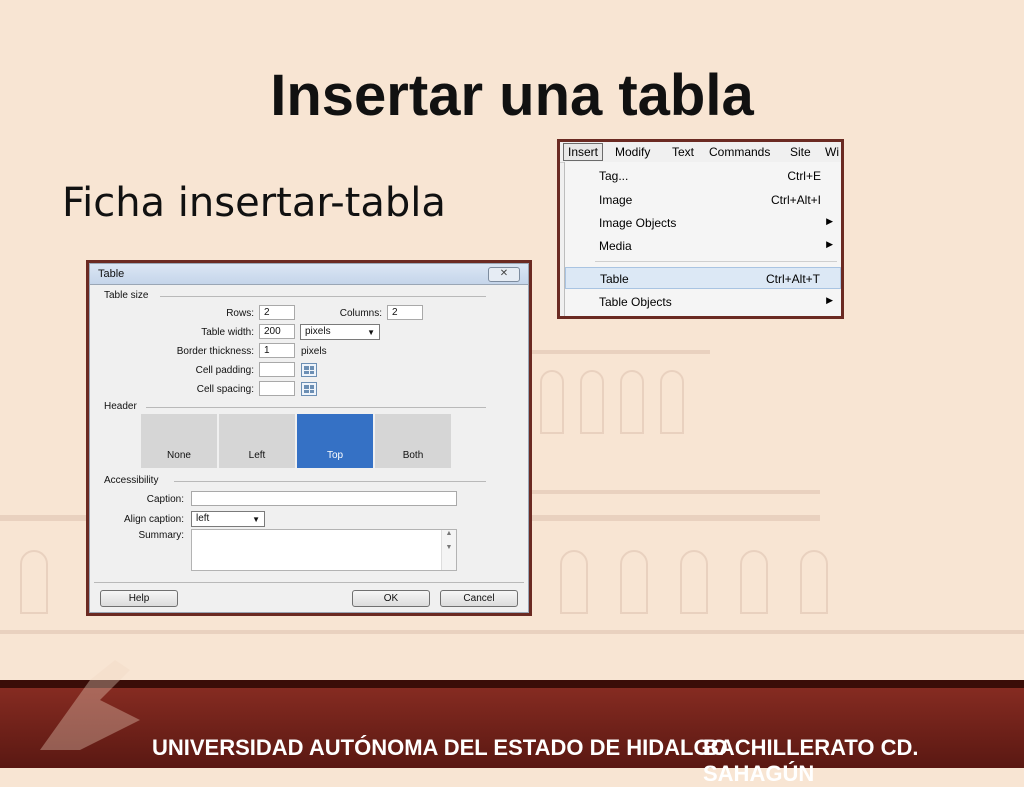 The height and width of the screenshot is (787, 1024). I want to click on border-unit-label: pixels, so click(314, 351).